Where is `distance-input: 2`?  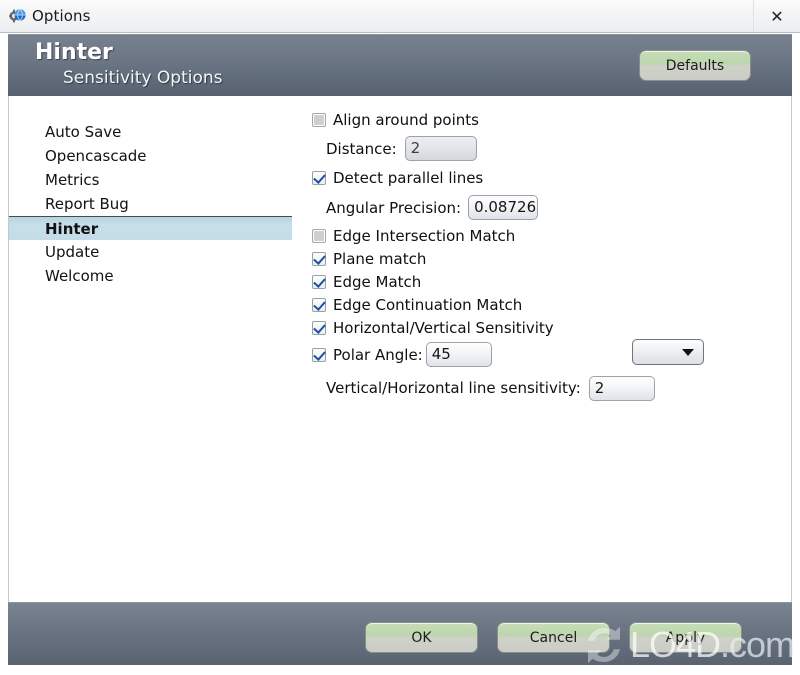
distance-input: 2 is located at coordinates (440, 148).